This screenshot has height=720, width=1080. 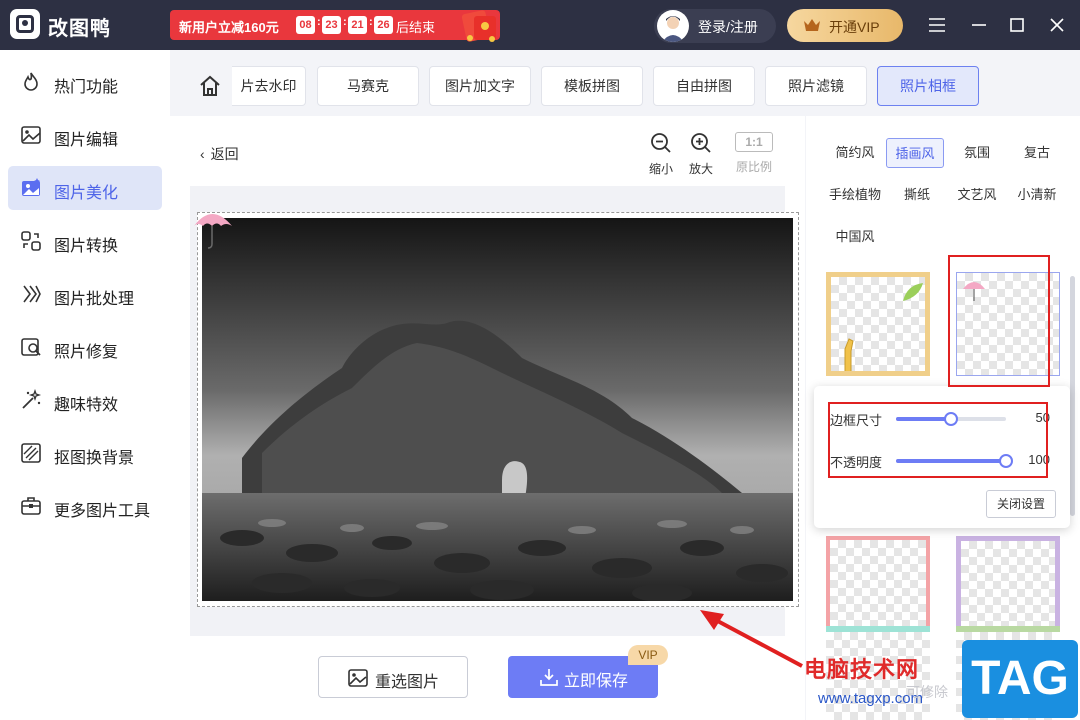 What do you see at coordinates (213, 231) in the screenshot?
I see `umbrella-decoration-icon` at bounding box center [213, 231].